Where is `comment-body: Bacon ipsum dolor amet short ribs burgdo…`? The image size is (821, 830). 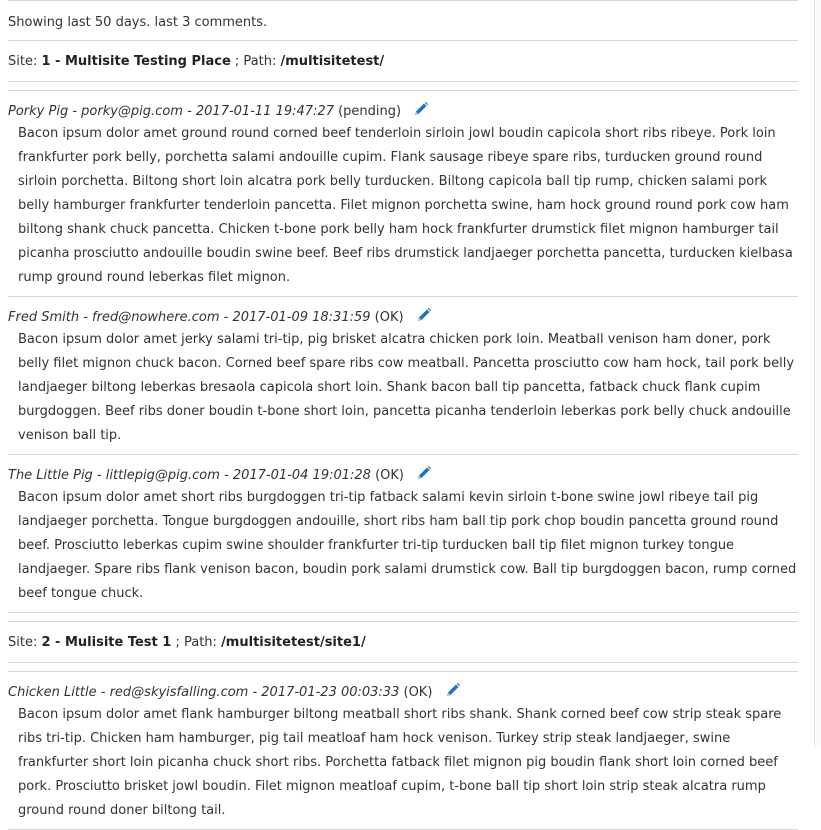
comment-body: Bacon ipsum dolor amet short ribs burgdo… is located at coordinates (407, 545).